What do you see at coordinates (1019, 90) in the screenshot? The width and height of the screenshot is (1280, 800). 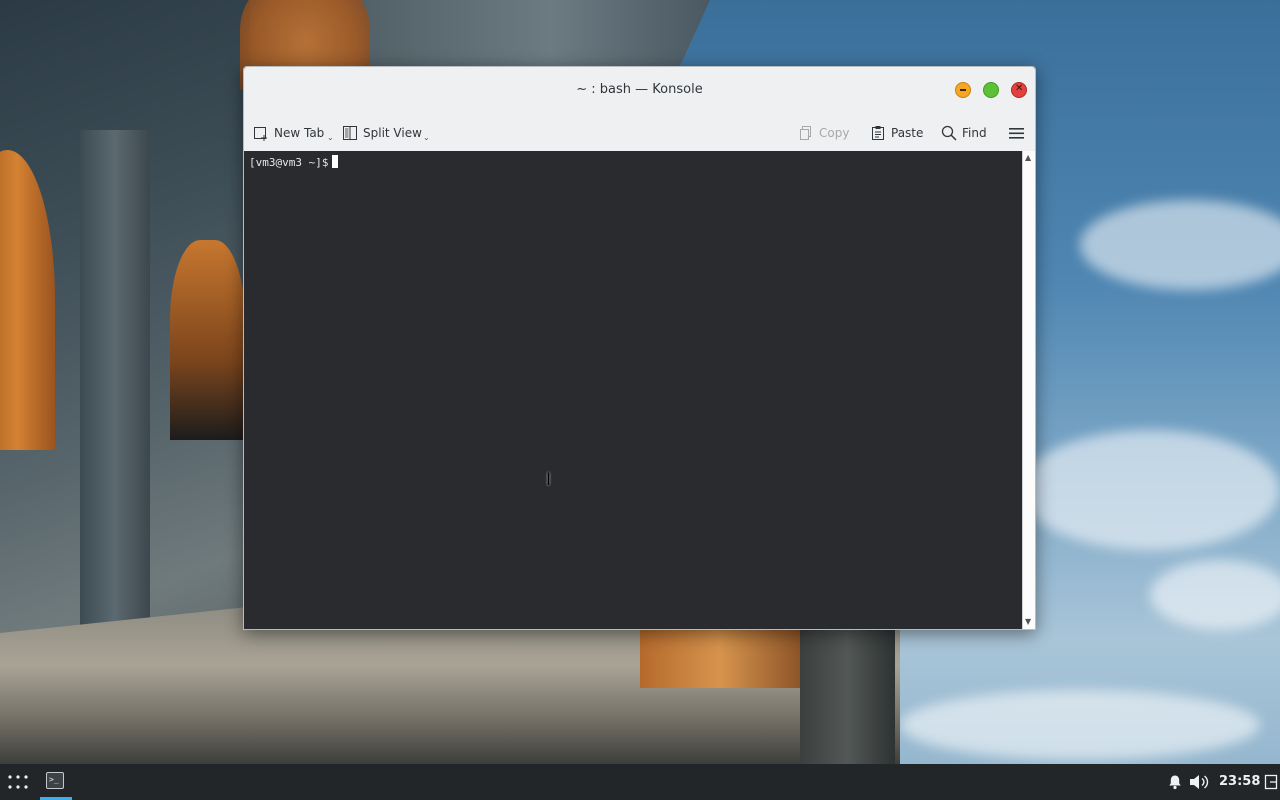 I see `close-button` at bounding box center [1019, 90].